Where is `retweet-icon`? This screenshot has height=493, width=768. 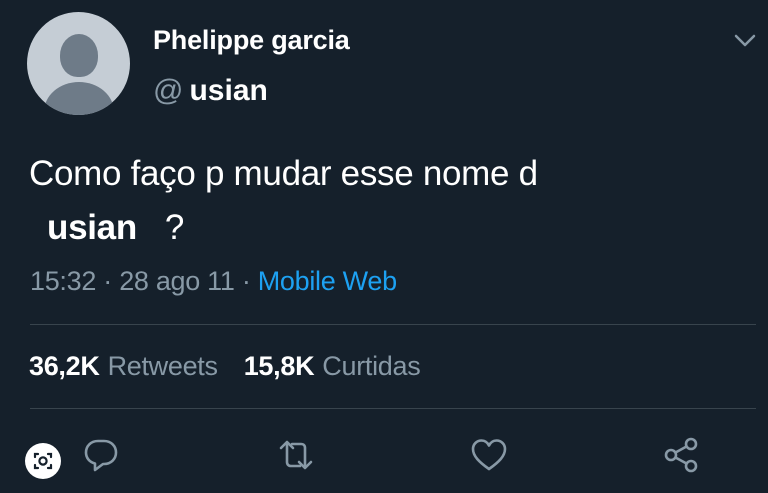 retweet-icon is located at coordinates (296, 455).